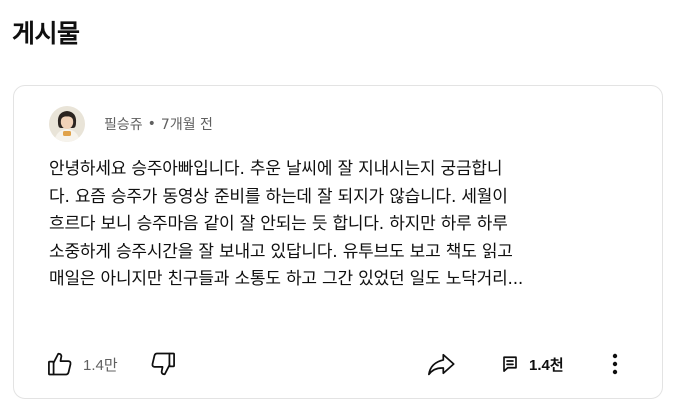 This screenshot has width=679, height=416. Describe the element at coordinates (338, 364) in the screenshot. I see `action-bar: 1.4만 1.4천` at that location.